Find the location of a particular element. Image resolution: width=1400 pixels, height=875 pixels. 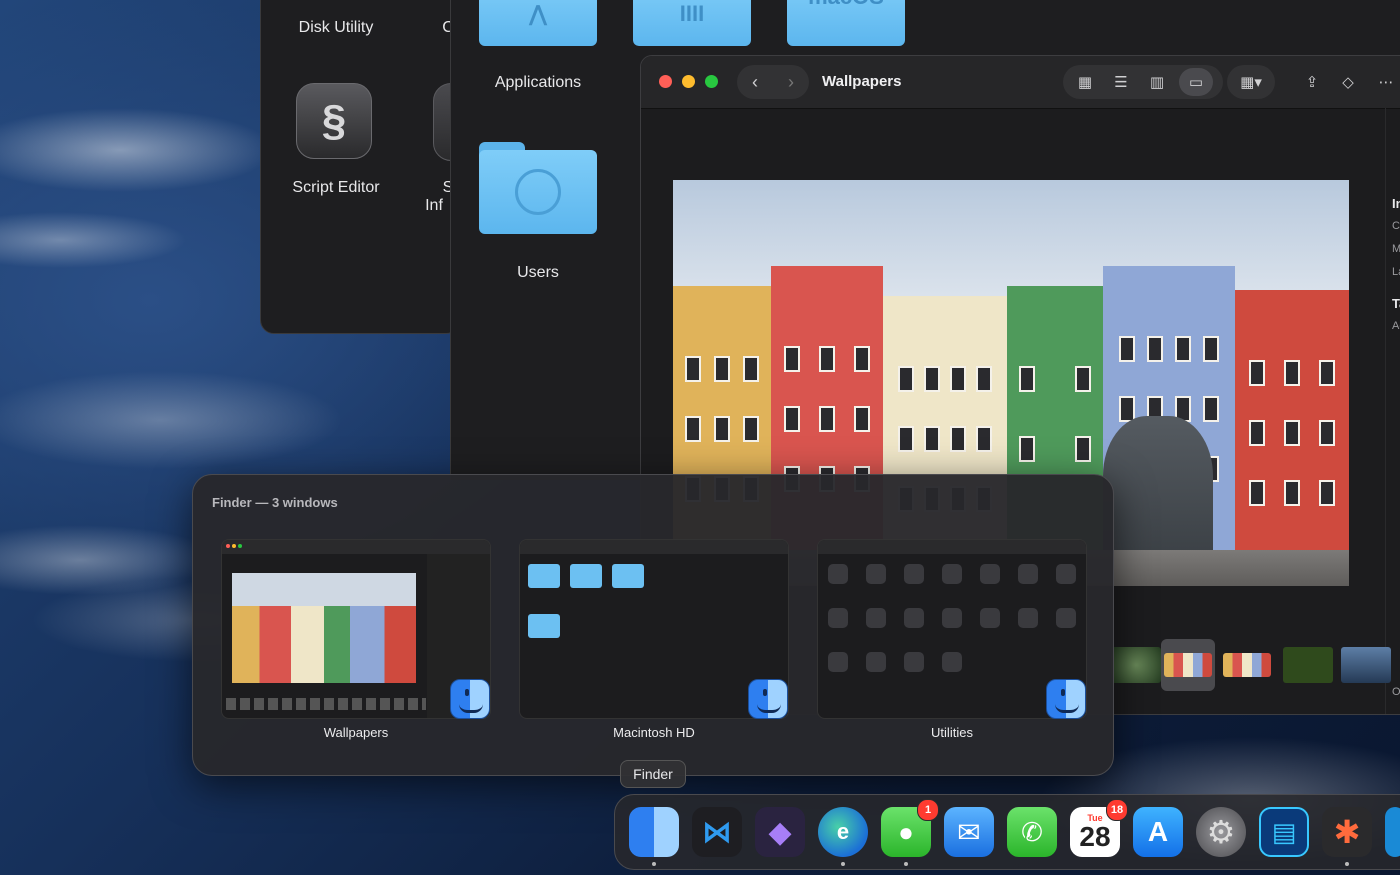

edge-icon: e is located at coordinates (843, 832).